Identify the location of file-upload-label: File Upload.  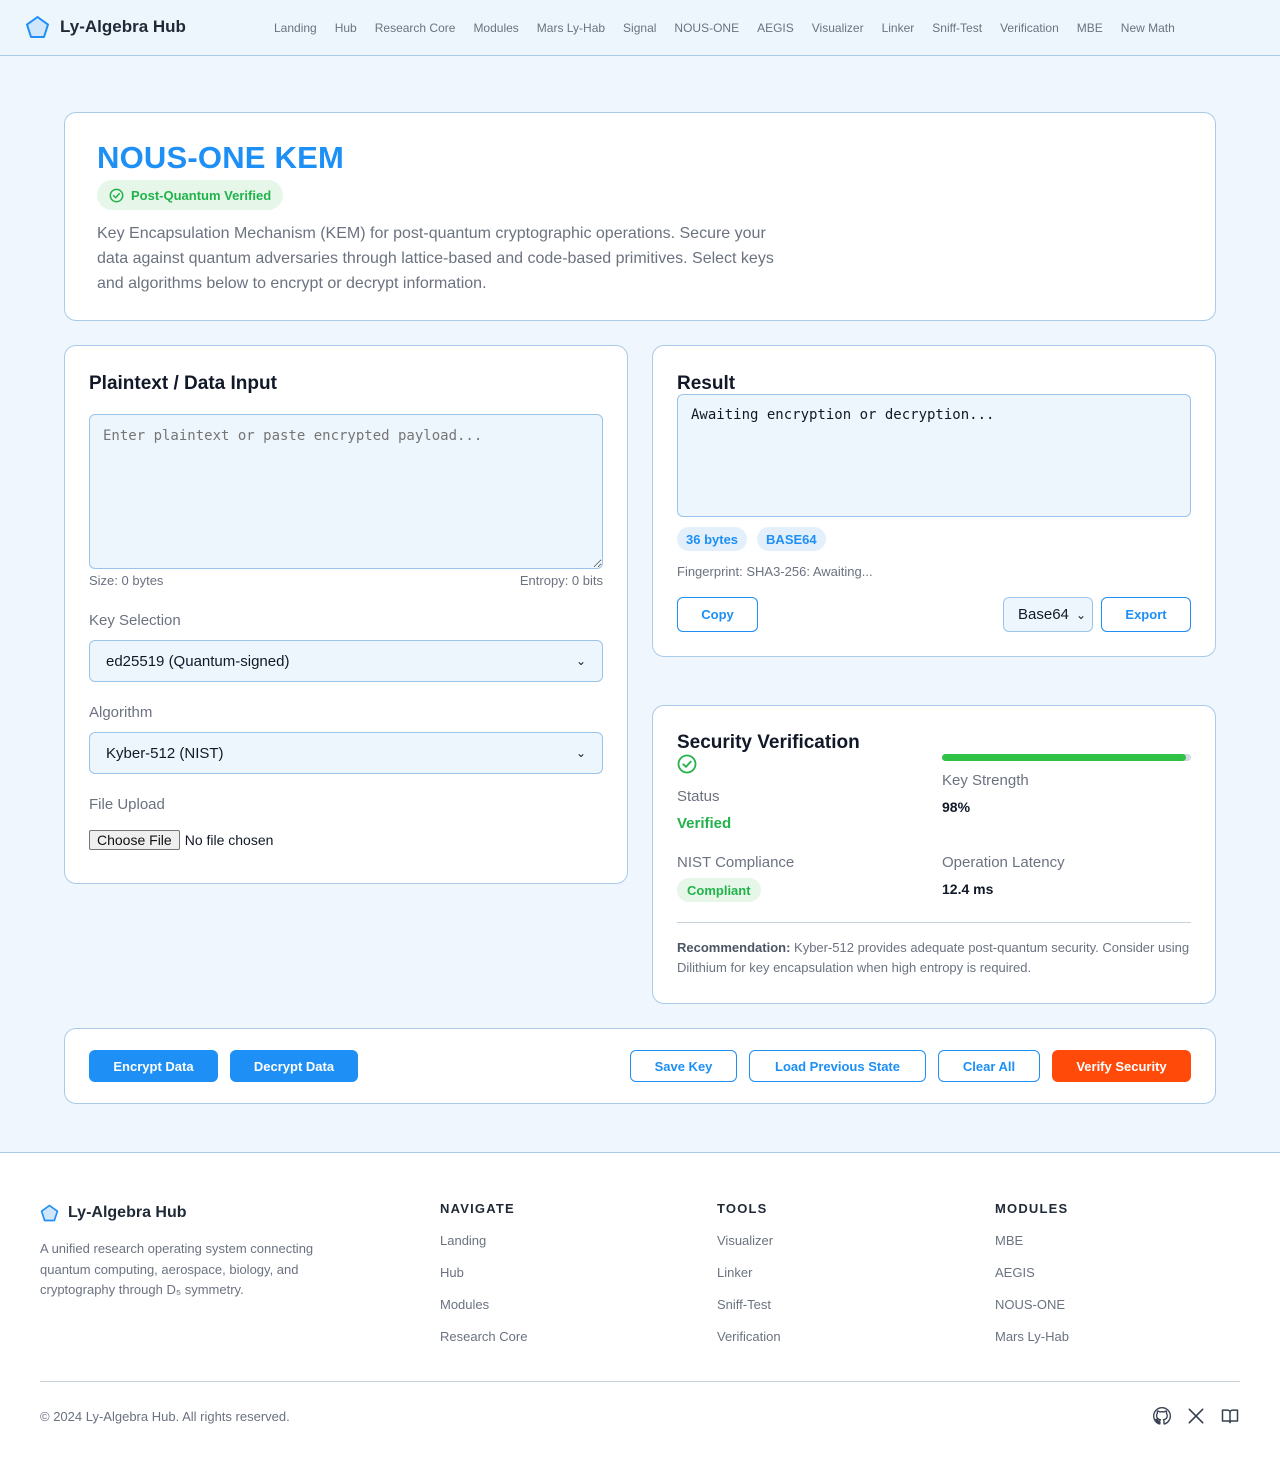
(127, 804).